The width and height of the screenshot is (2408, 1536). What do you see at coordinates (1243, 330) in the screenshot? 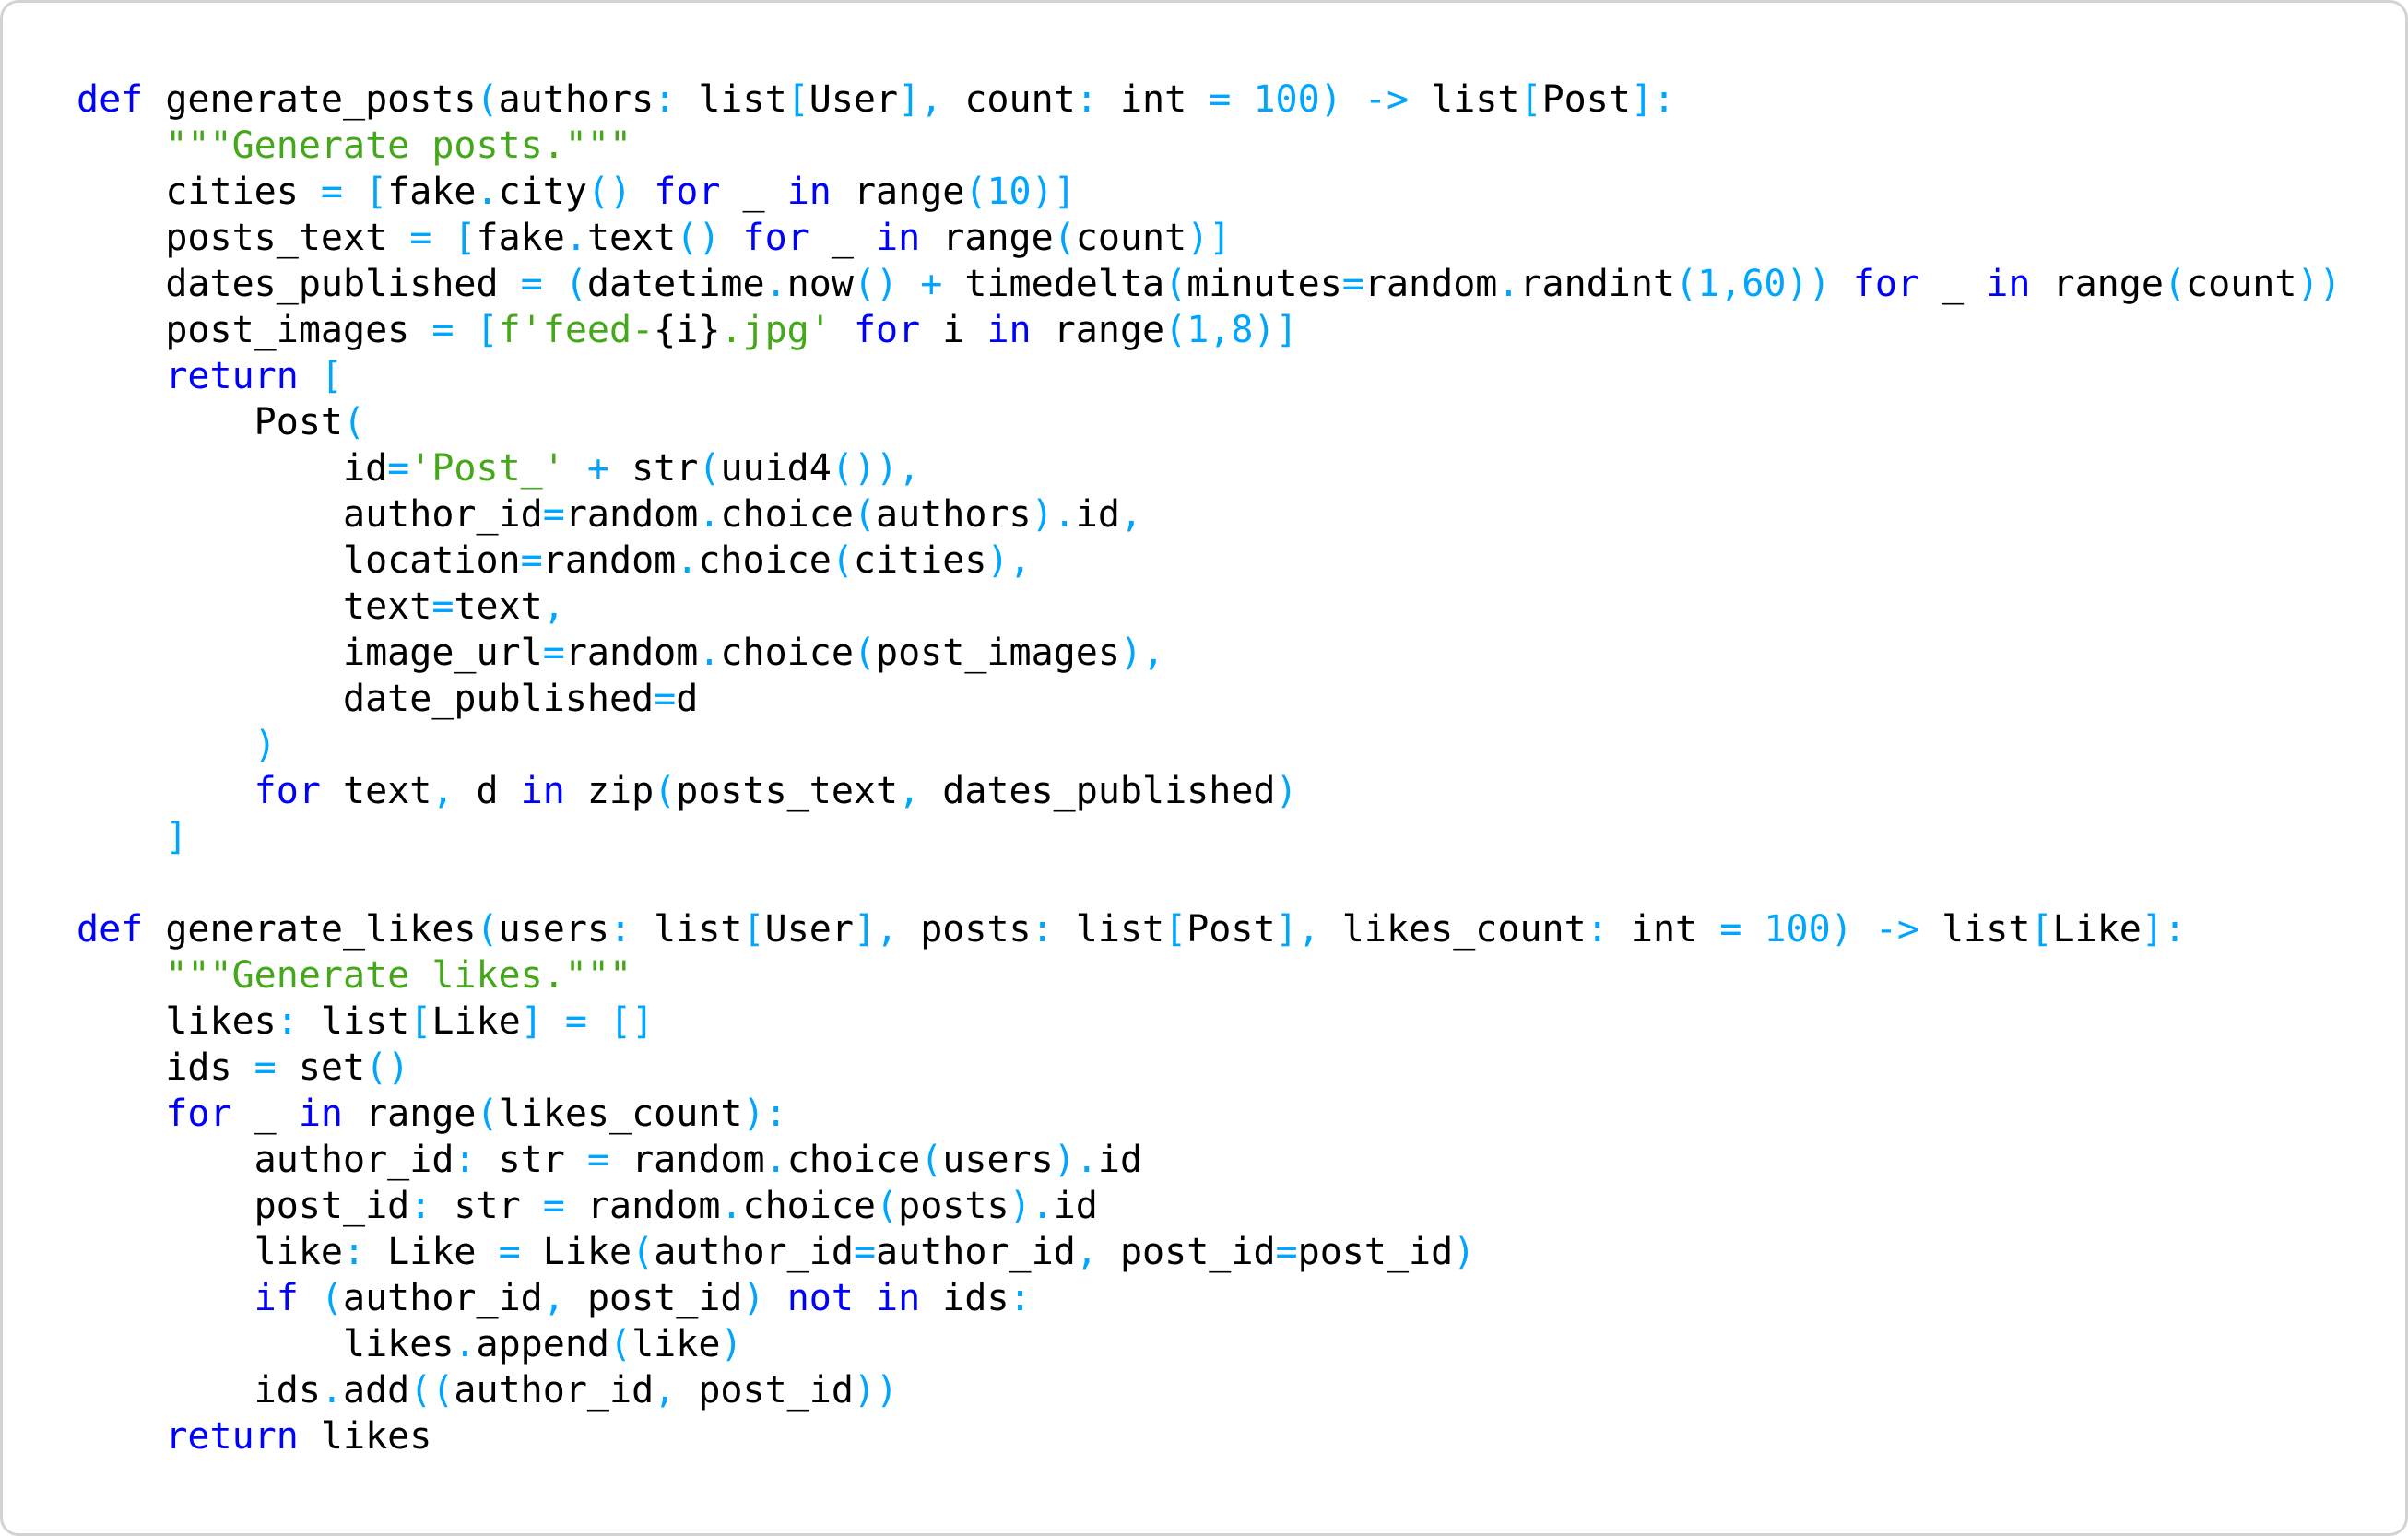
I see `code-token: 8` at bounding box center [1243, 330].